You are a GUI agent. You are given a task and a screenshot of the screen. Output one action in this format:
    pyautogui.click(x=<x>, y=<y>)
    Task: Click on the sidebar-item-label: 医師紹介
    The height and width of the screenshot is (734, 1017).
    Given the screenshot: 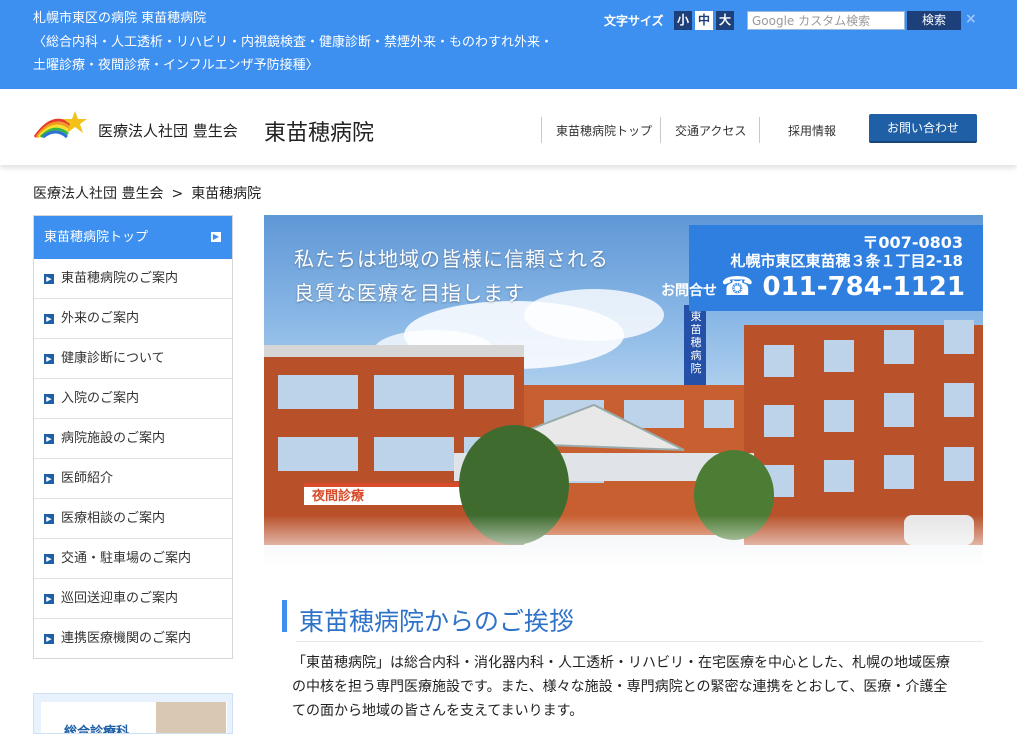 What is the action you would take?
    pyautogui.click(x=87, y=478)
    